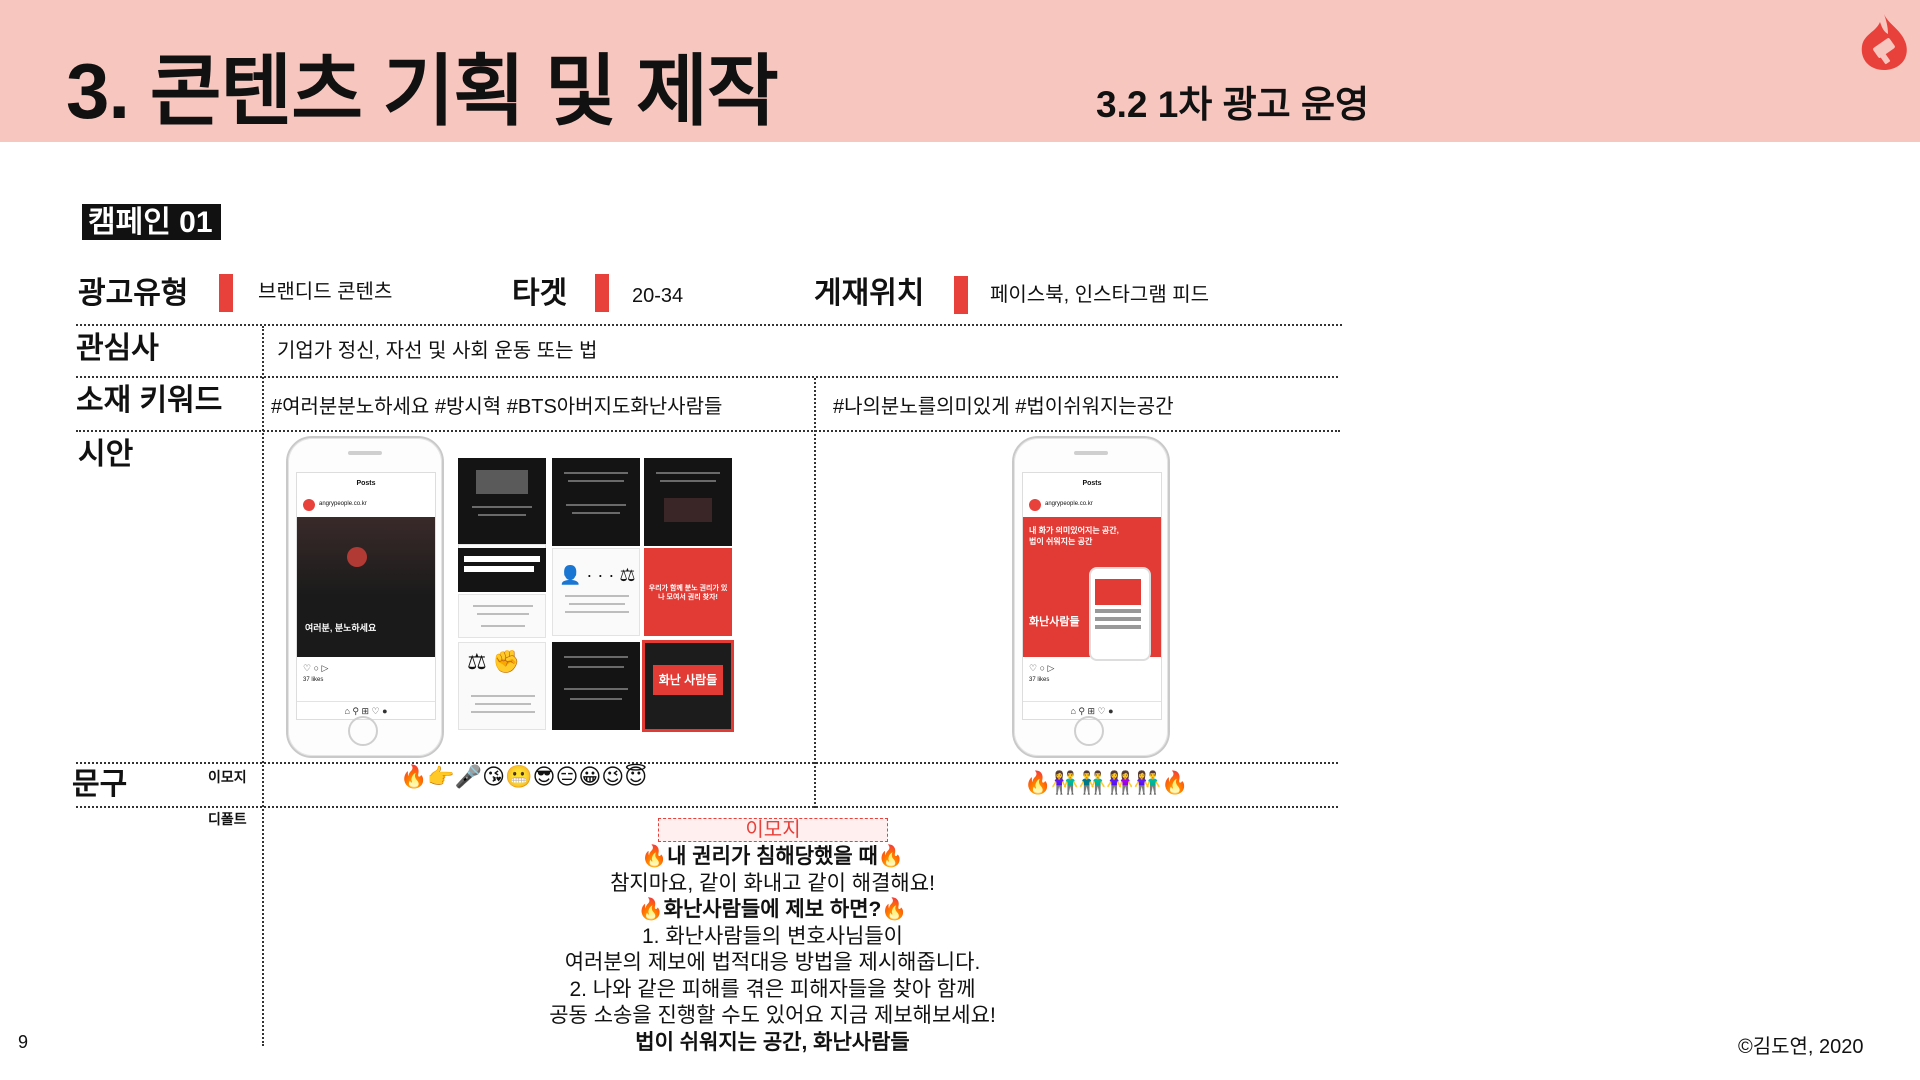 Image resolution: width=1920 pixels, height=1080 pixels. What do you see at coordinates (325, 292) in the screenshot?
I see `ad-type-value: 브랜디드 콘텐츠` at bounding box center [325, 292].